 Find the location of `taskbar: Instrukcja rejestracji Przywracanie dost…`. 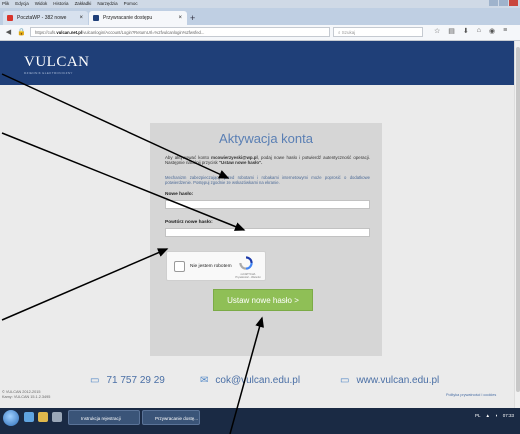

taskbar: Instrukcja rejestracji Przywracanie dost… is located at coordinates (260, 421).